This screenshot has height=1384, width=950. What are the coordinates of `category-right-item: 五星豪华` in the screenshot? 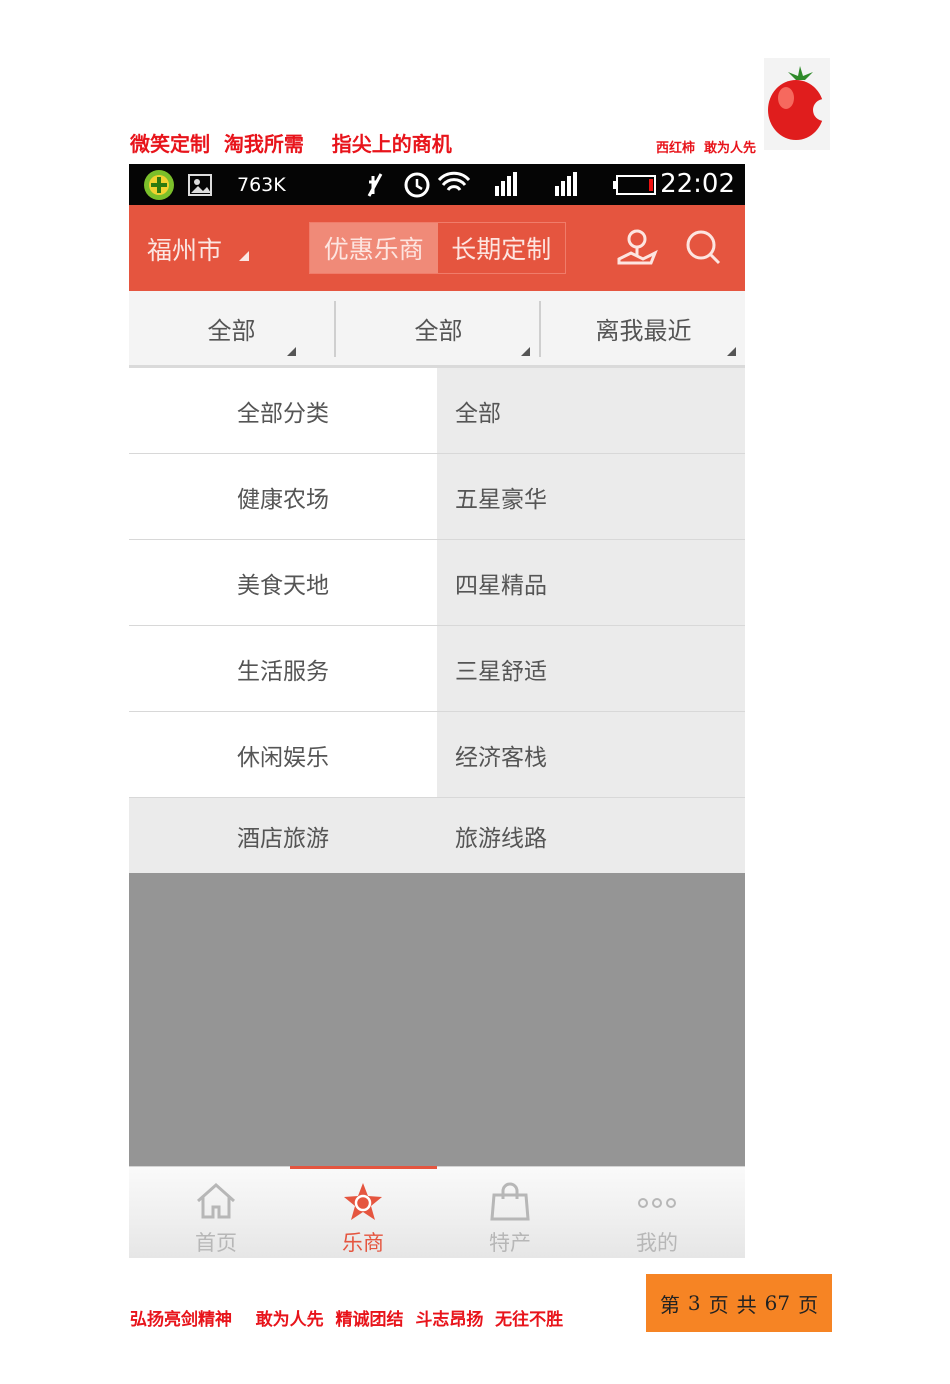 It's located at (591, 496).